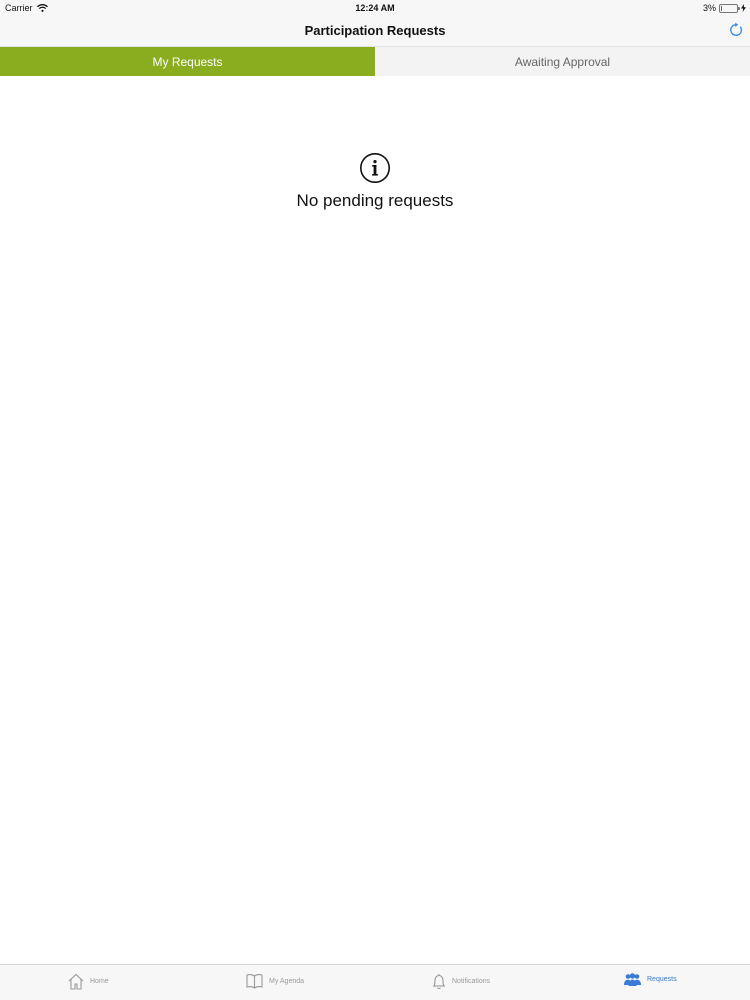 The height and width of the screenshot is (1000, 750). Describe the element at coordinates (76, 981) in the screenshot. I see `home-icon` at that location.